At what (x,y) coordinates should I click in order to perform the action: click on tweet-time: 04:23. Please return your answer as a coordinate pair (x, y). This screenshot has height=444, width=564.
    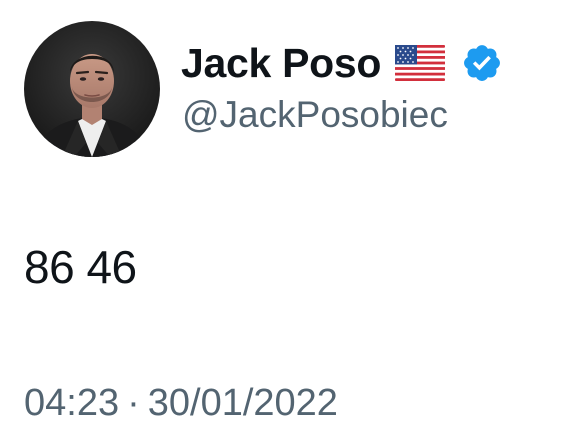
    Looking at the image, I should click on (72, 403).